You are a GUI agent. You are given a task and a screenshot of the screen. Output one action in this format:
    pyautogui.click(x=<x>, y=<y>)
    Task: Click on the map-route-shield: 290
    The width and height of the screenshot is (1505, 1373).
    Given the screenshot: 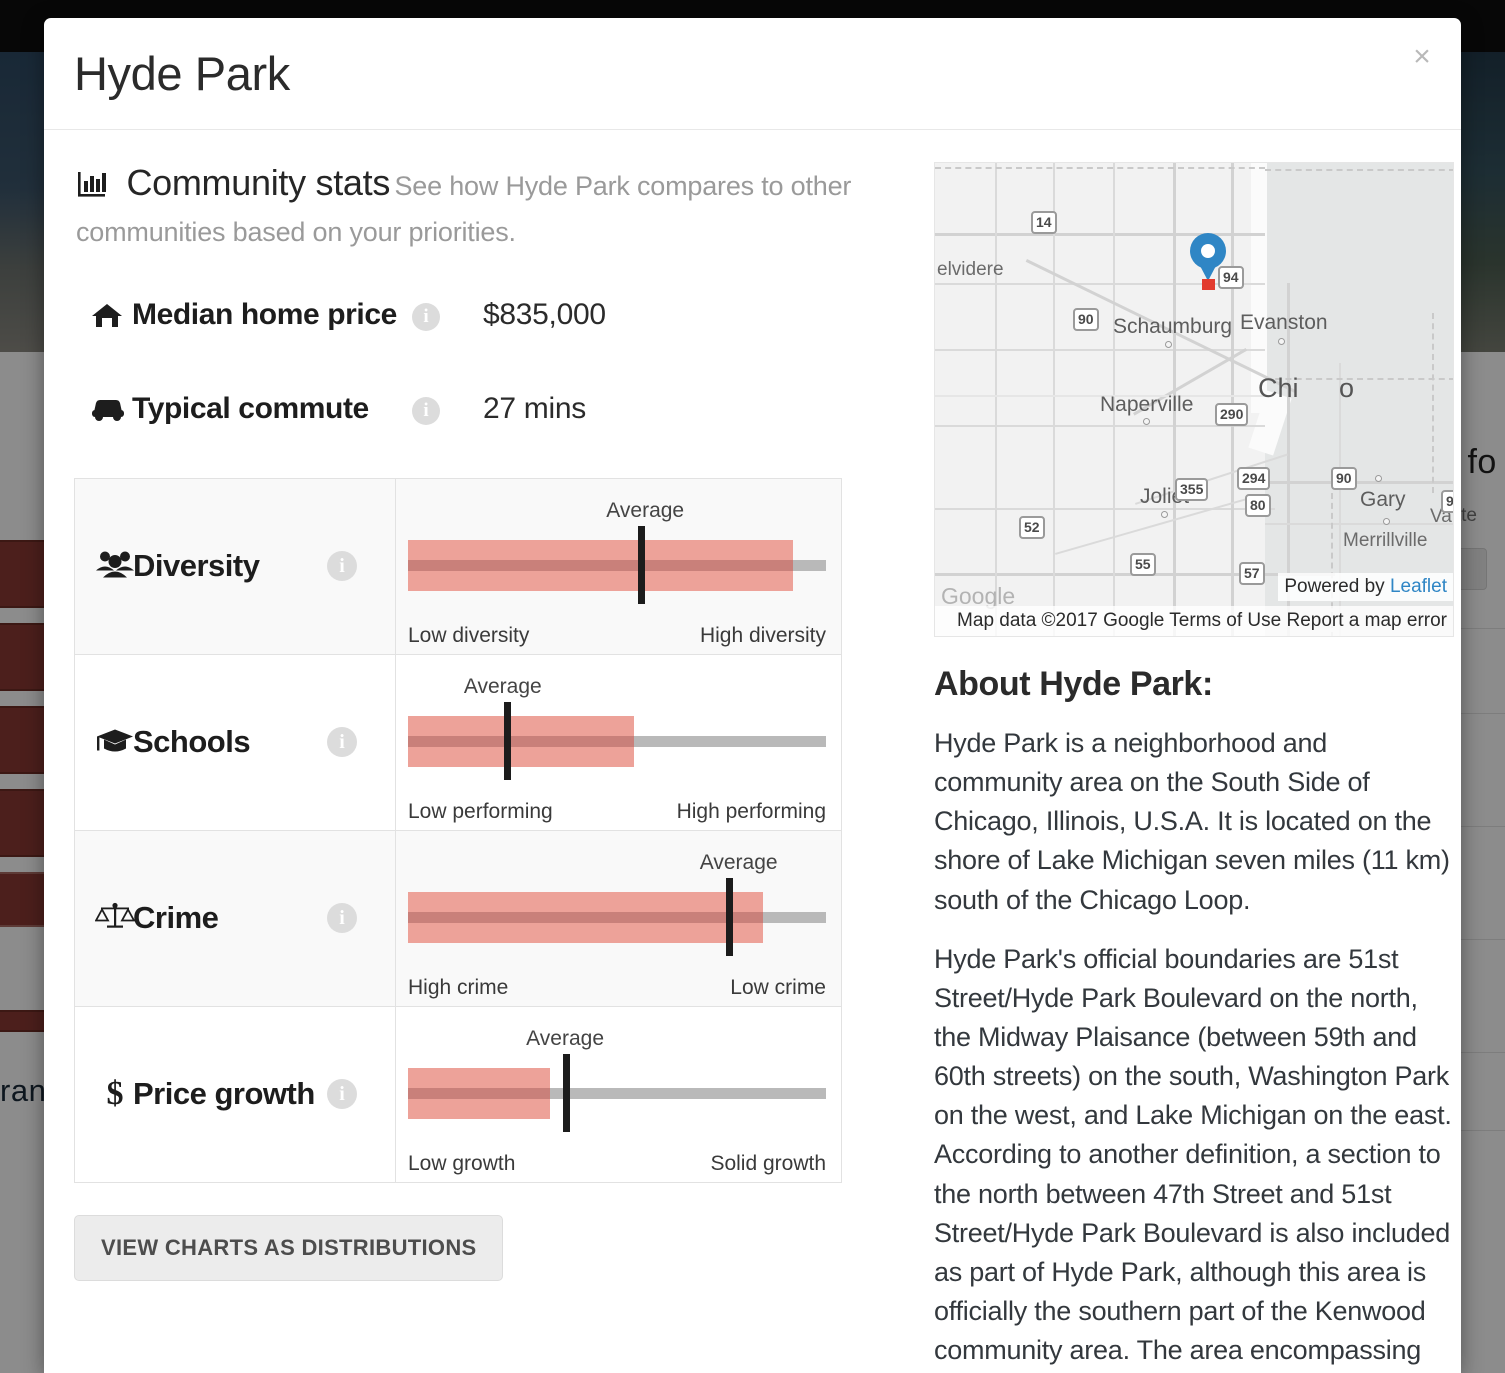 What is the action you would take?
    pyautogui.click(x=1232, y=414)
    